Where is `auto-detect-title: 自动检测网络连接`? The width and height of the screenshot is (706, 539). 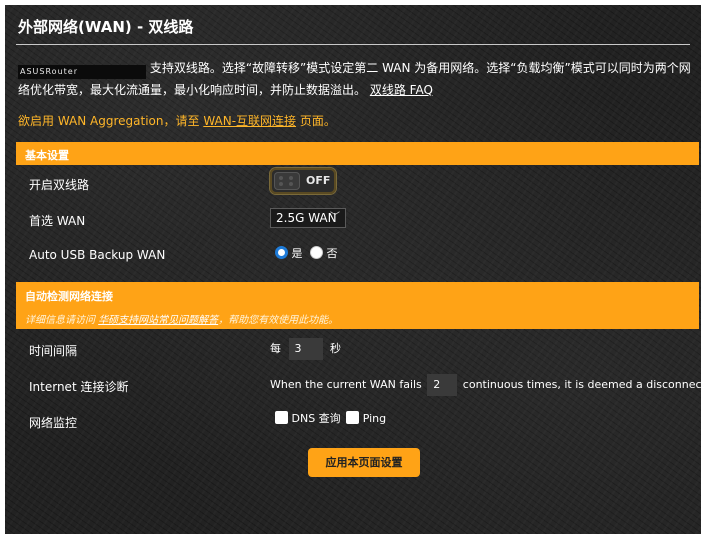 auto-detect-title: 自动检测网络连接 is located at coordinates (69, 296).